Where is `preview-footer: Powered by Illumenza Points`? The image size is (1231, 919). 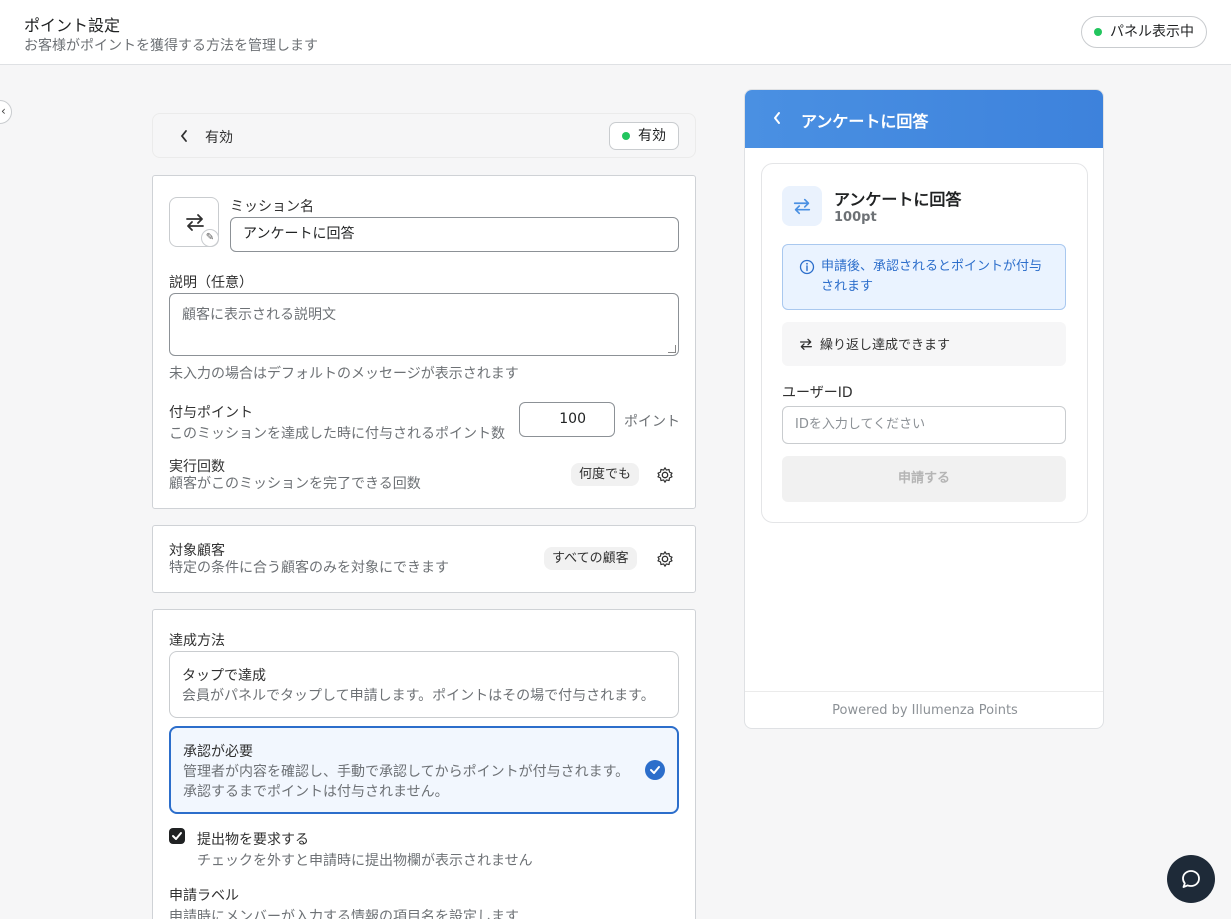
preview-footer: Powered by Illumenza Points is located at coordinates (924, 709).